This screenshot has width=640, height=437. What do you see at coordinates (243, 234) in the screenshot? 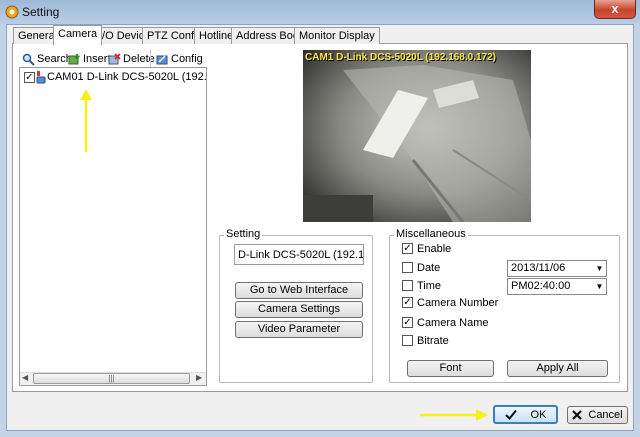
I see `setting-group-legend: Setting` at bounding box center [243, 234].